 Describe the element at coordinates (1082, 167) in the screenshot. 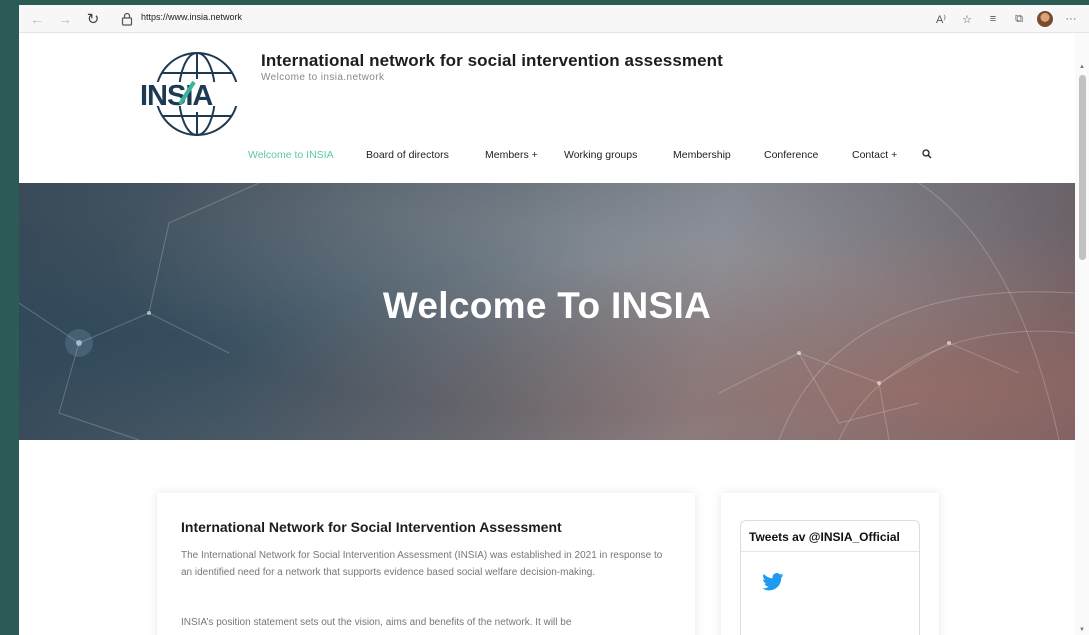

I see `scroll-thumb` at that location.